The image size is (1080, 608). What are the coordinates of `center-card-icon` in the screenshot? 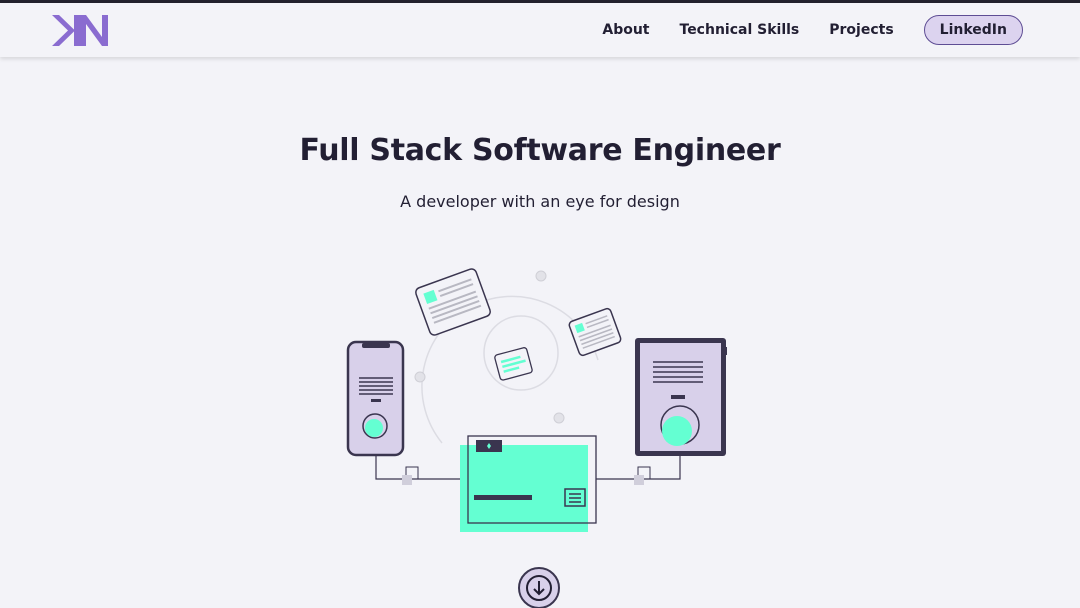 It's located at (513, 364).